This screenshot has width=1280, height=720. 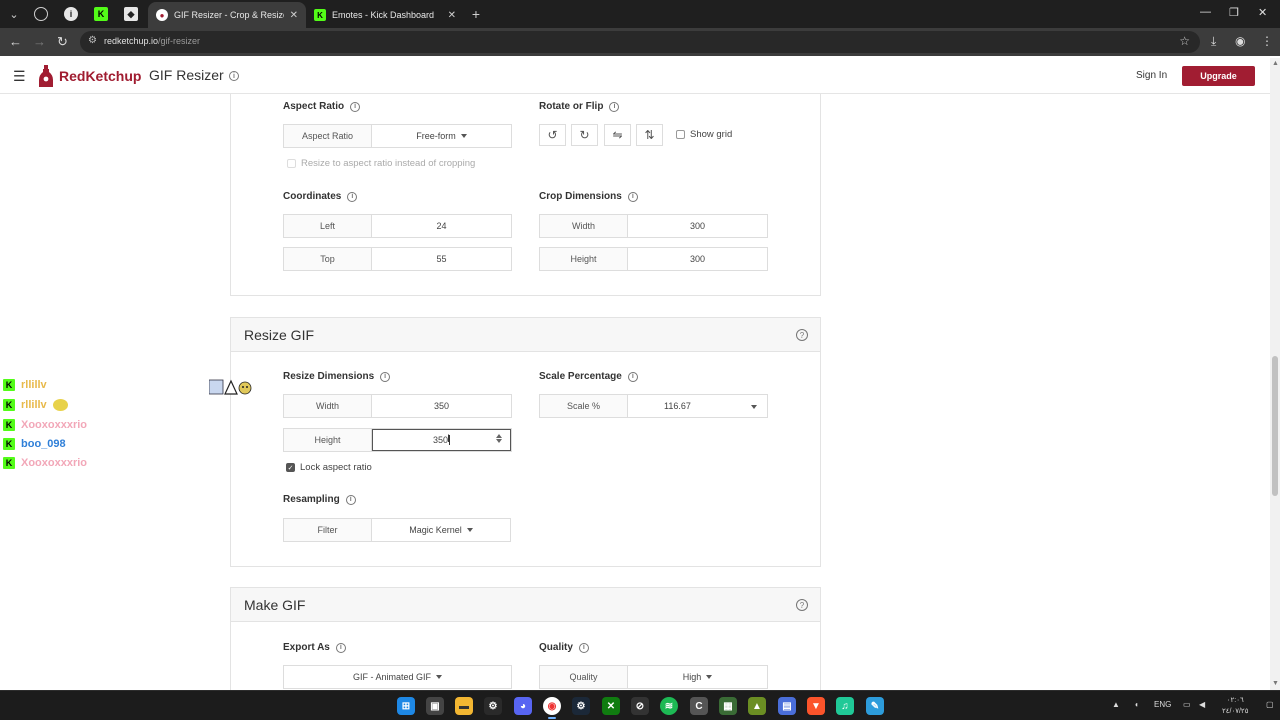 What do you see at coordinates (499, 441) in the screenshot?
I see `spin-down-icon` at bounding box center [499, 441].